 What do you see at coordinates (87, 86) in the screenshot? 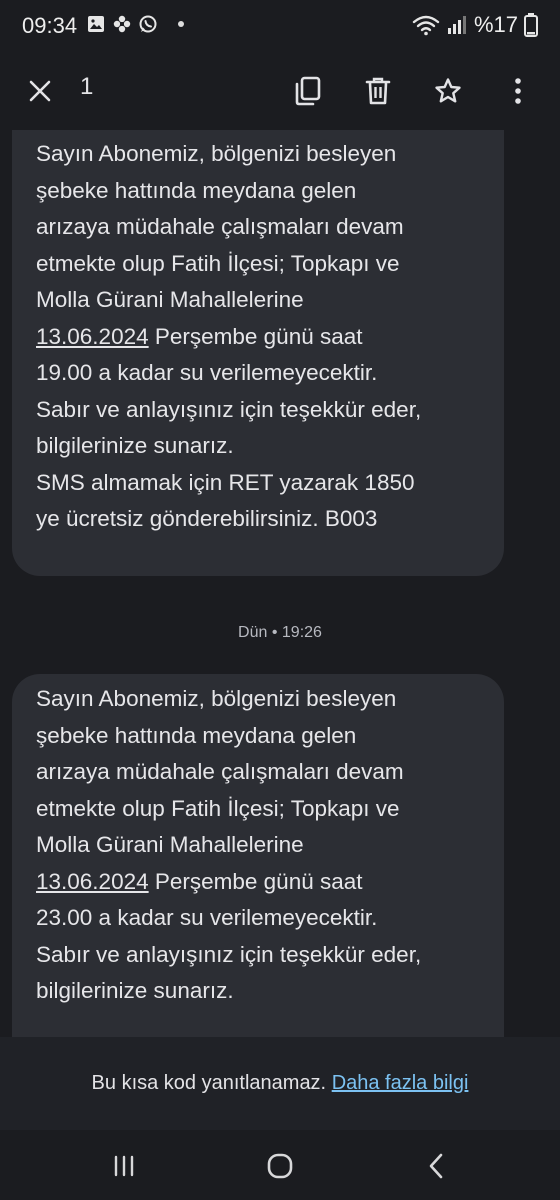
I see `selected-count: 1` at bounding box center [87, 86].